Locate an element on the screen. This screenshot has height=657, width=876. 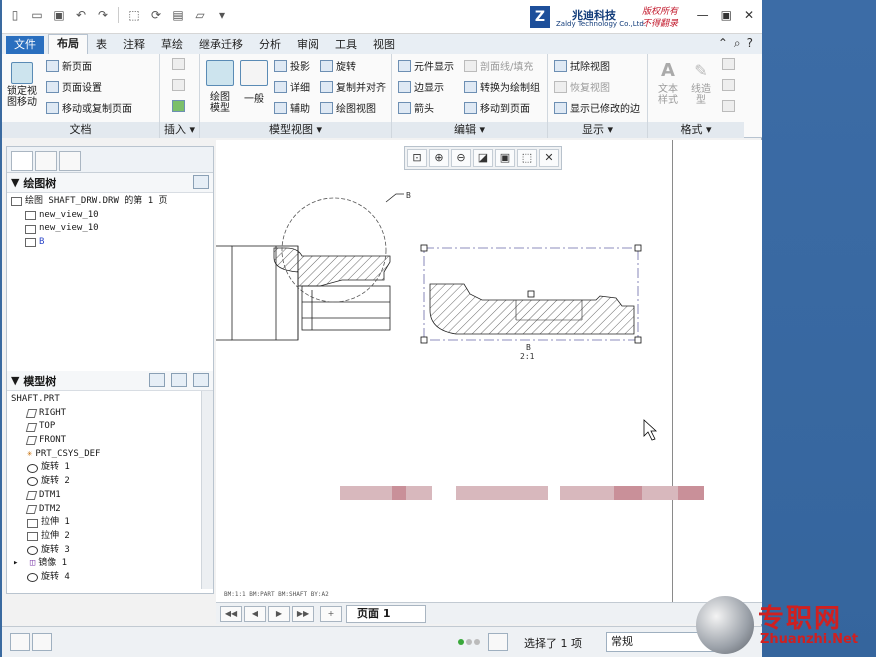
model-display-icon is located at coordinates (157, 380).